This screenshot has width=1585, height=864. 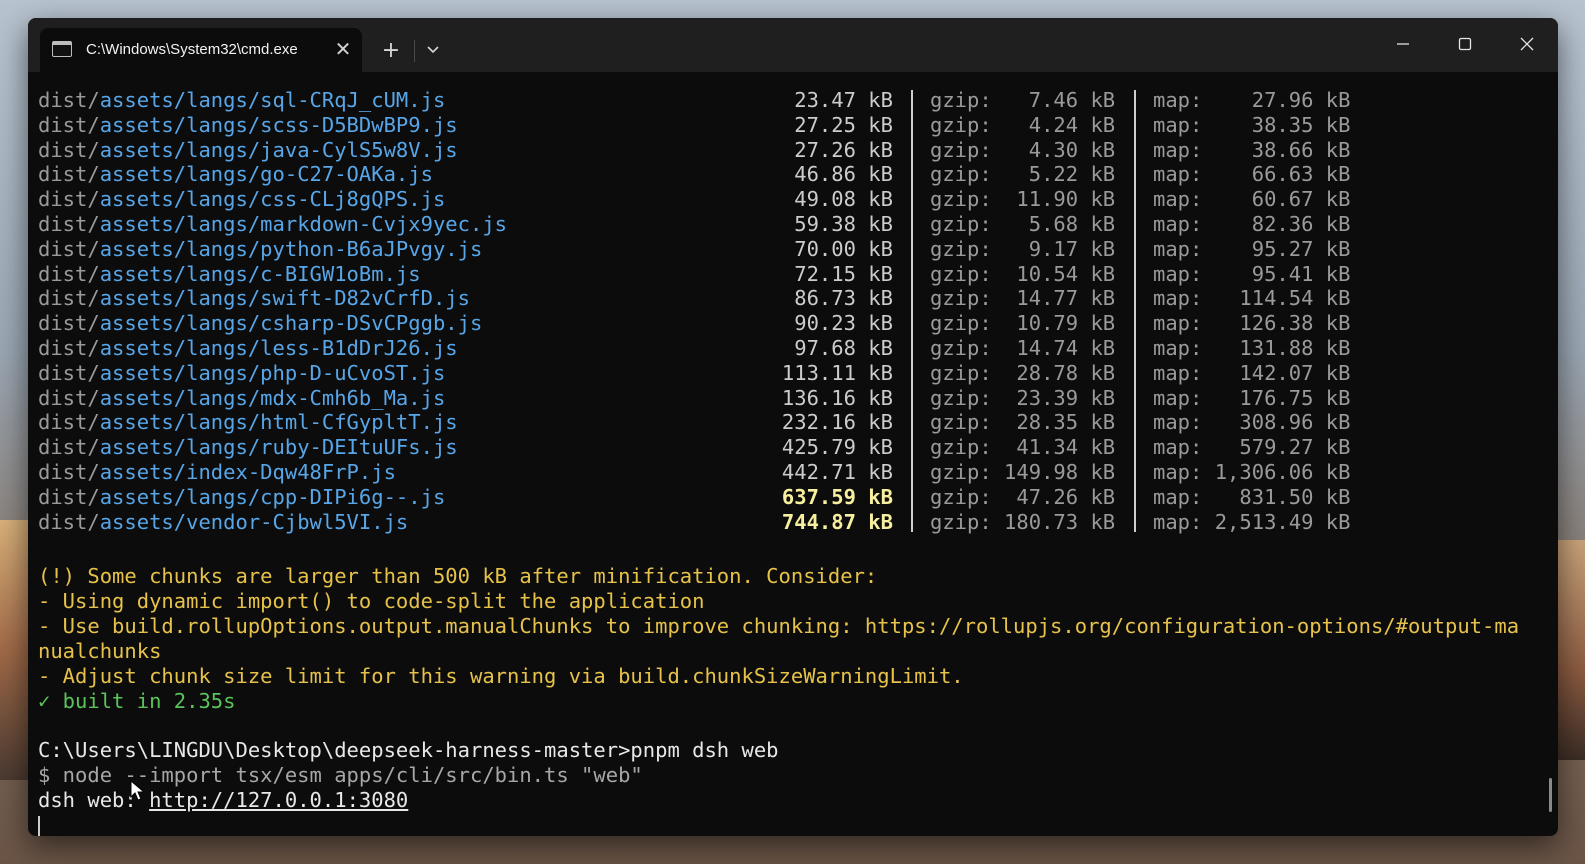 What do you see at coordinates (1571, 650) in the screenshot?
I see `desktop-wallpaper-right` at bounding box center [1571, 650].